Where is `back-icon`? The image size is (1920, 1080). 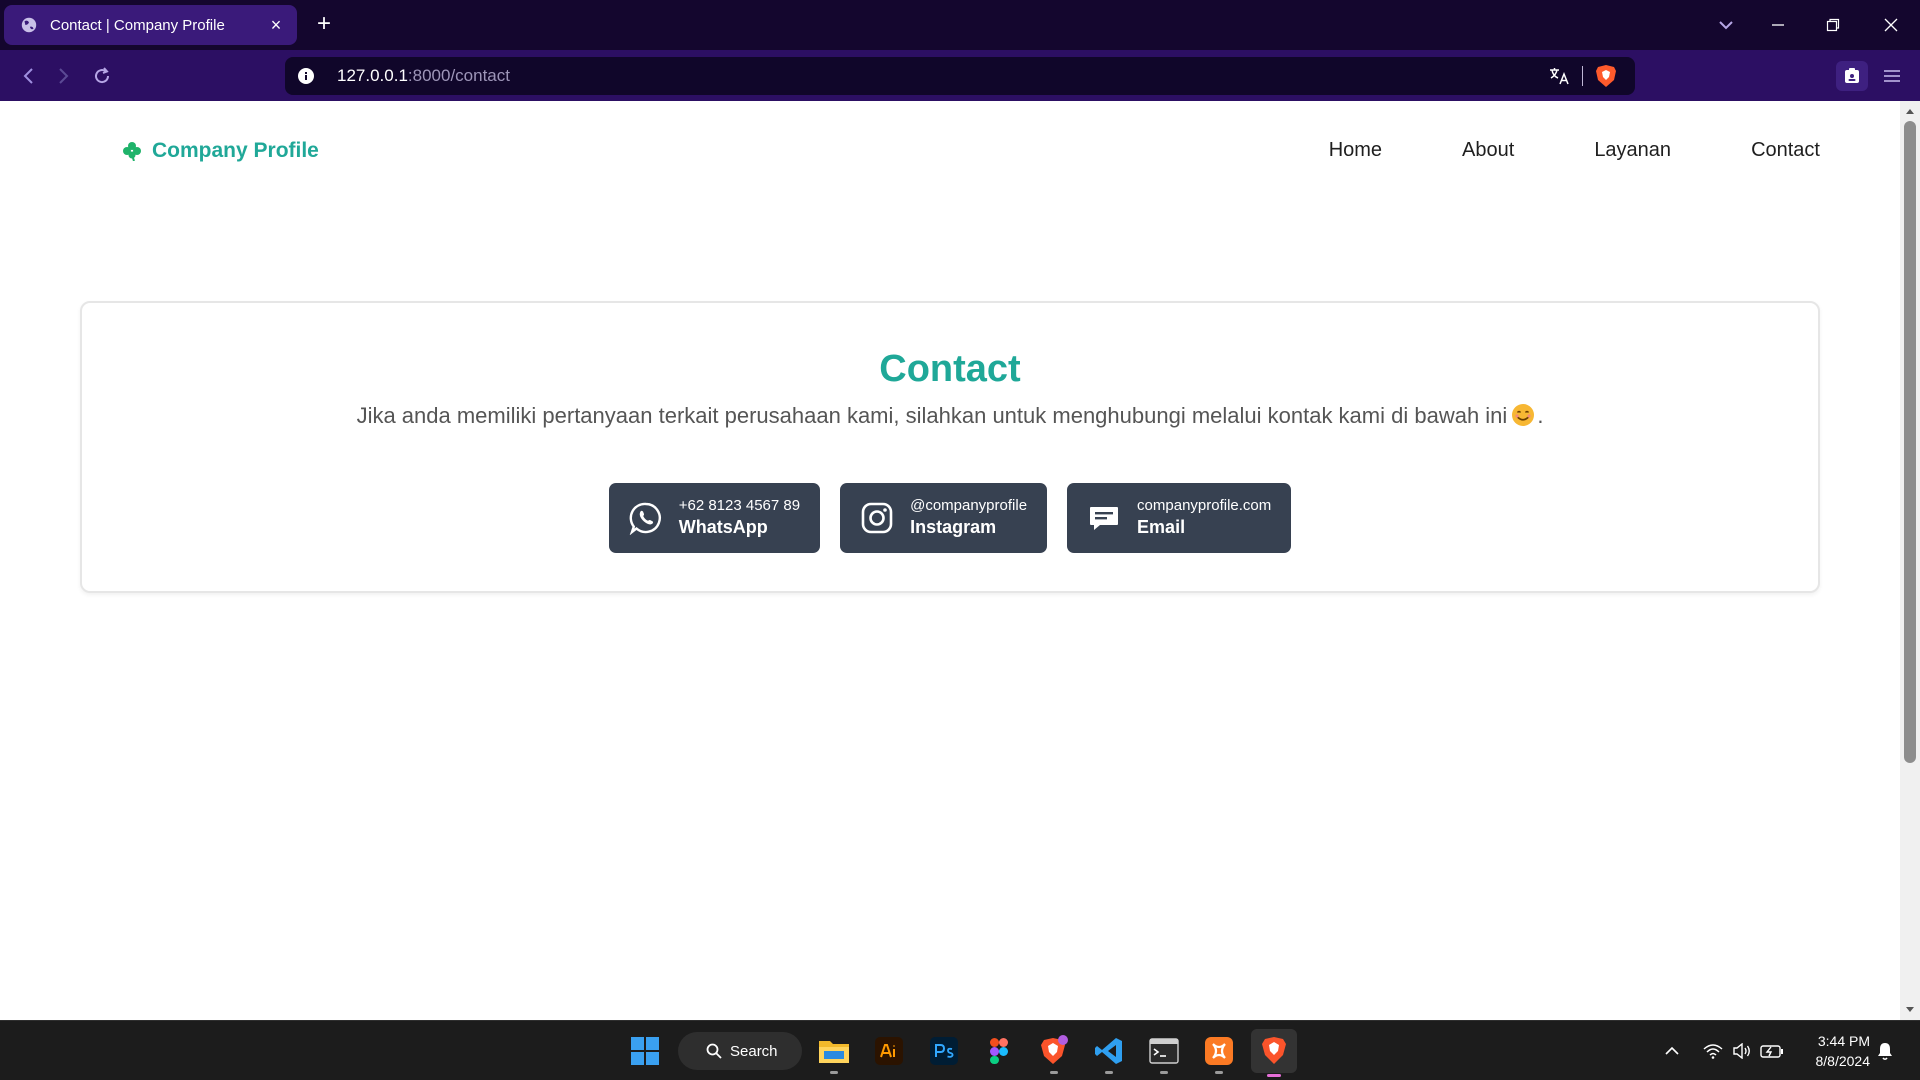 back-icon is located at coordinates (28, 76).